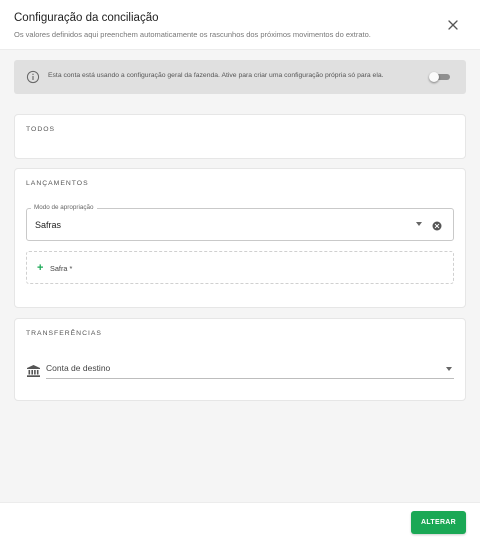 Image resolution: width=480 pixels, height=540 pixels. What do you see at coordinates (437, 226) in the screenshot?
I see `clear-icon` at bounding box center [437, 226].